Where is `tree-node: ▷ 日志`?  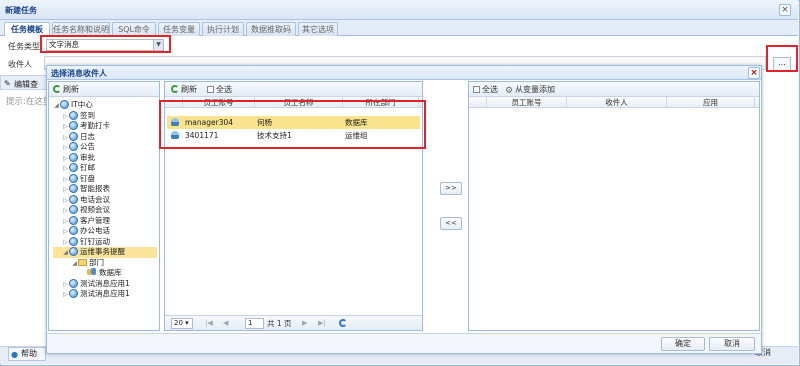
tree-node: ▷ 日志 is located at coordinates (105, 137).